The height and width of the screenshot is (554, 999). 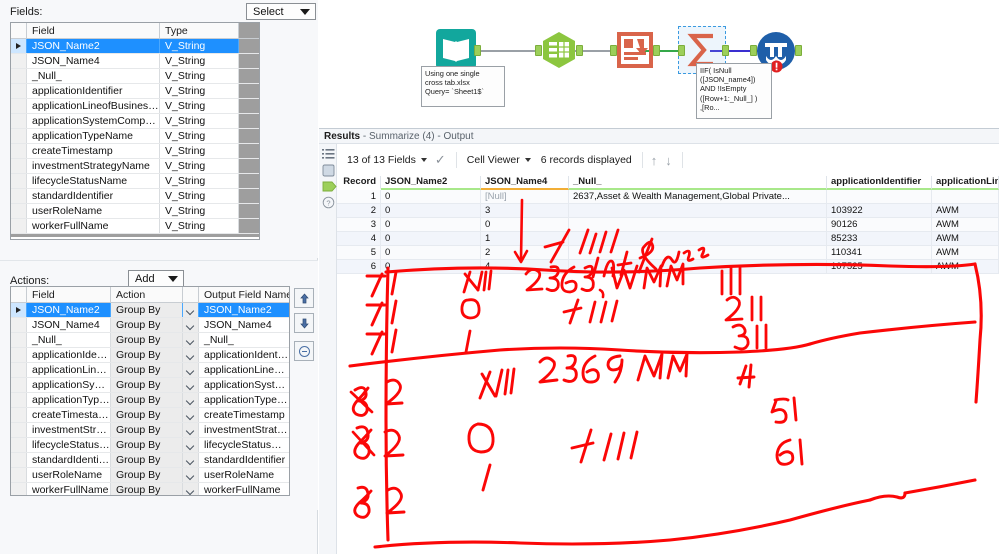 I want to click on fields-col-pad-header, so click(x=249, y=30).